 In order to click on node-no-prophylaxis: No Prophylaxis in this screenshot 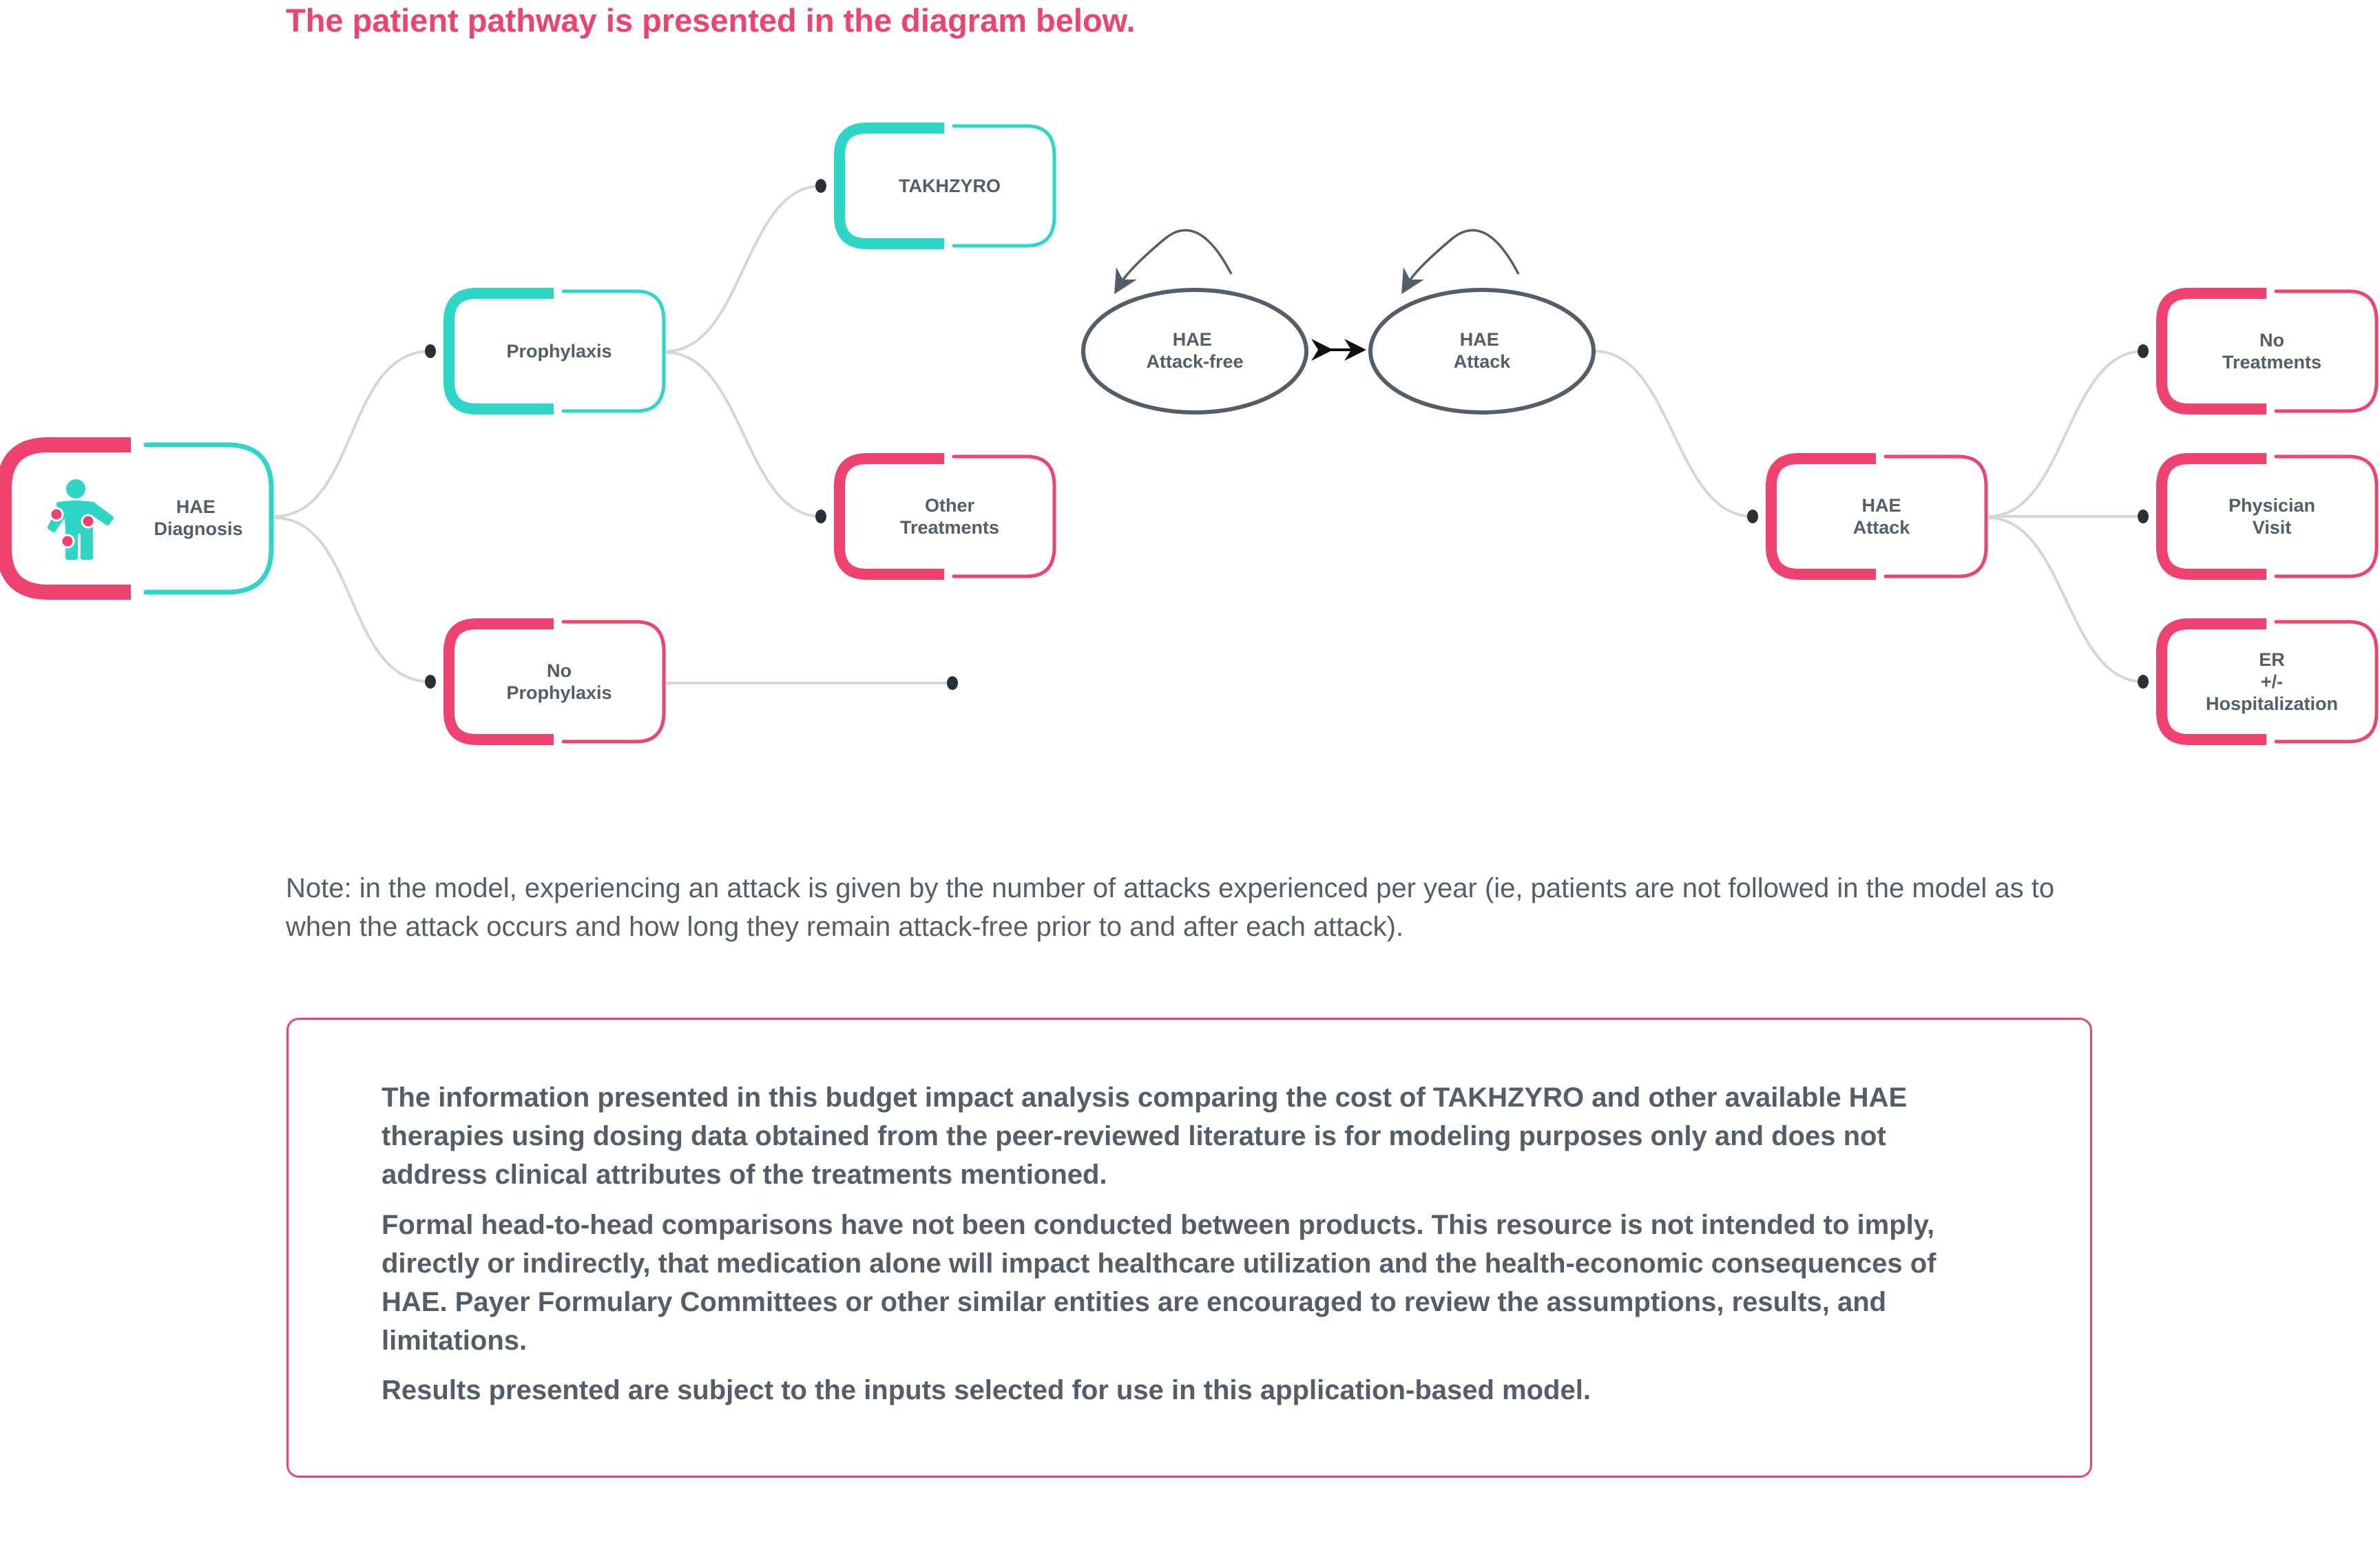, I will do `click(554, 681)`.